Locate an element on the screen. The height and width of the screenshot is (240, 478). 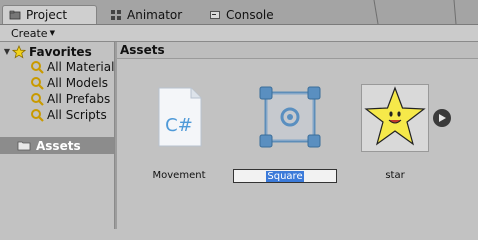
chevron-down-icon: ▼ is located at coordinates (52, 33).